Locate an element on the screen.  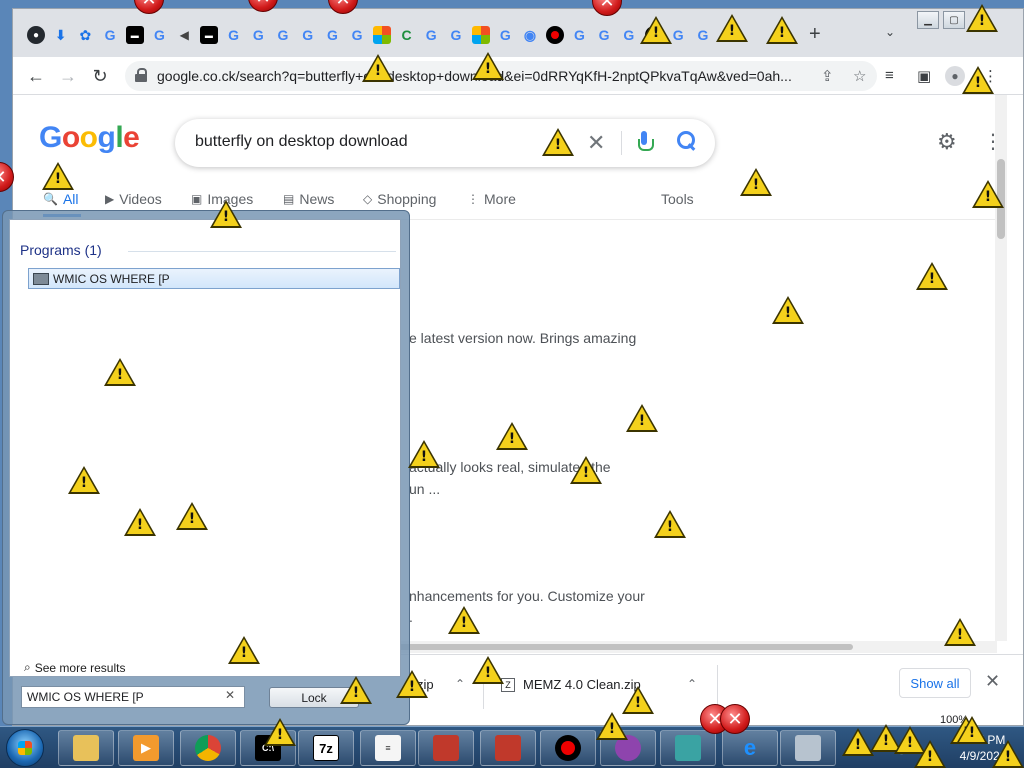
green-icon: C is located at coordinates (407, 35).